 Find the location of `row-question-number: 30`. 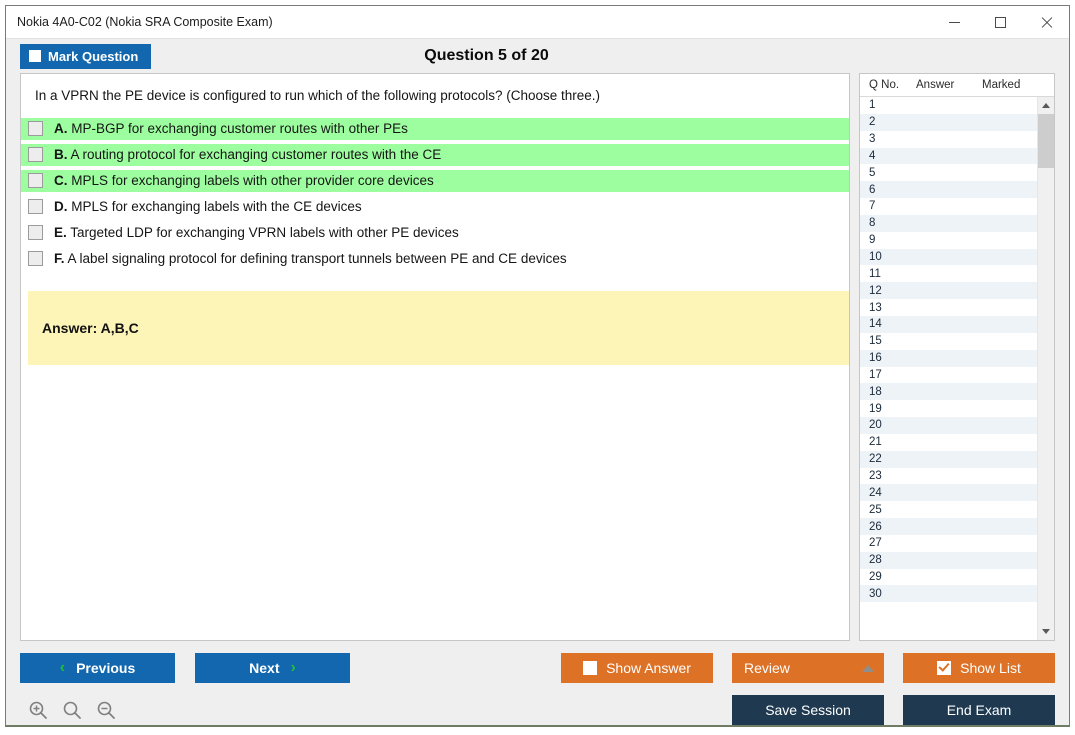

row-question-number: 30 is located at coordinates (875, 593).